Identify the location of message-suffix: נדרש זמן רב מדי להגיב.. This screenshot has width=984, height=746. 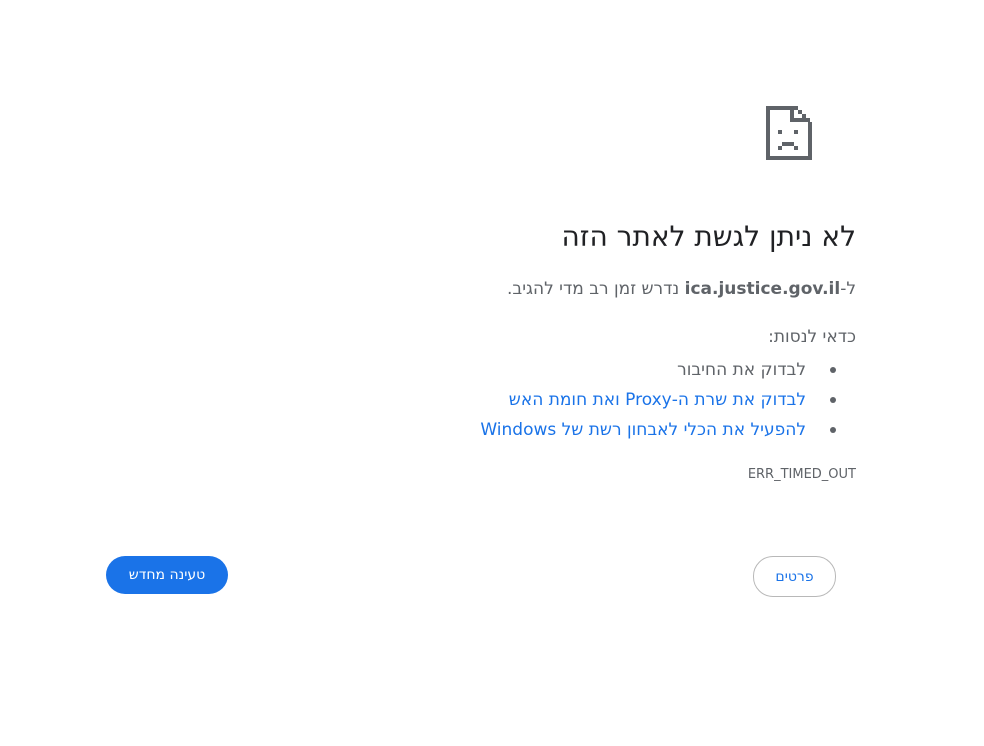
(595, 289).